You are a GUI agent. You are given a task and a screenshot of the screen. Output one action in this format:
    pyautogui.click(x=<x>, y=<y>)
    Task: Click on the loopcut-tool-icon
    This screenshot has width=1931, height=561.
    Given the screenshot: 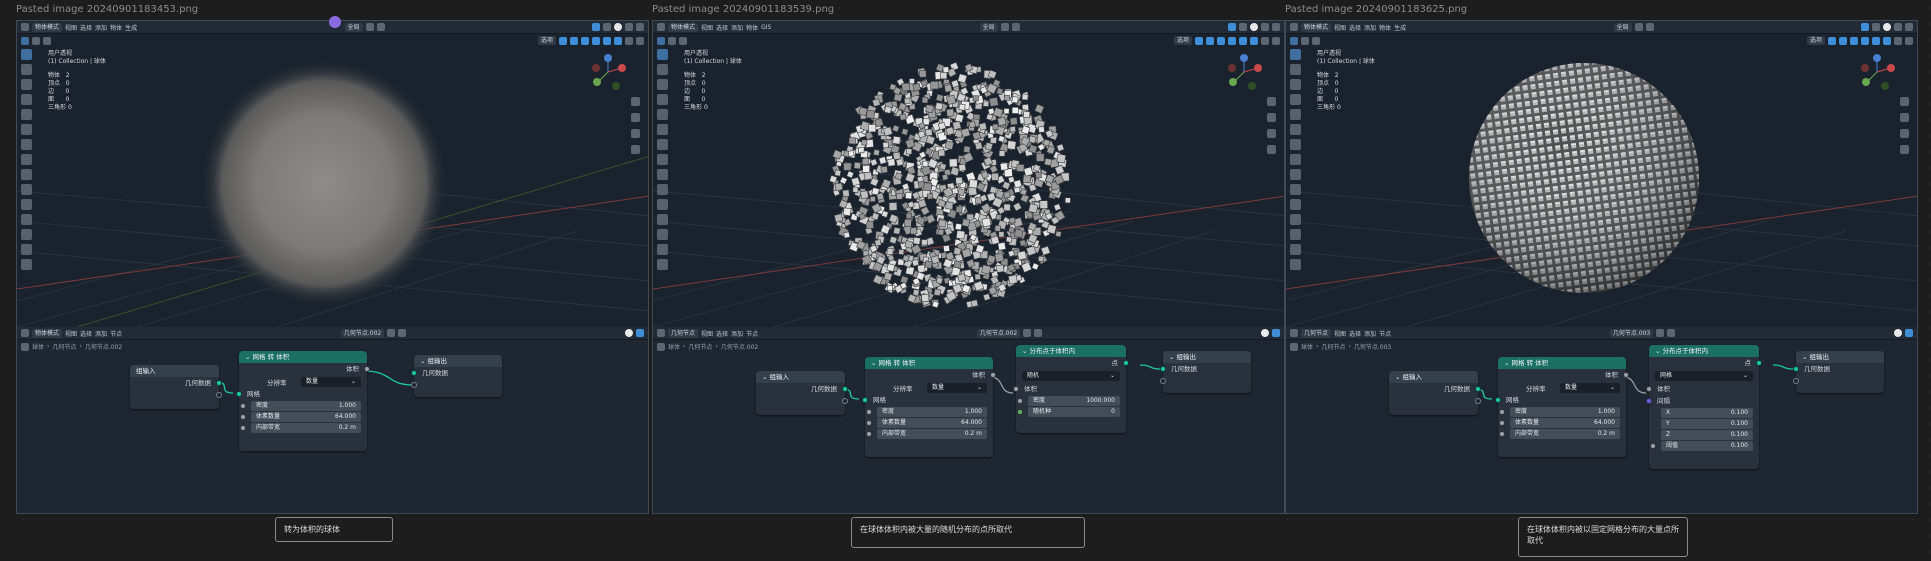 What is the action you would take?
    pyautogui.click(x=1295, y=234)
    